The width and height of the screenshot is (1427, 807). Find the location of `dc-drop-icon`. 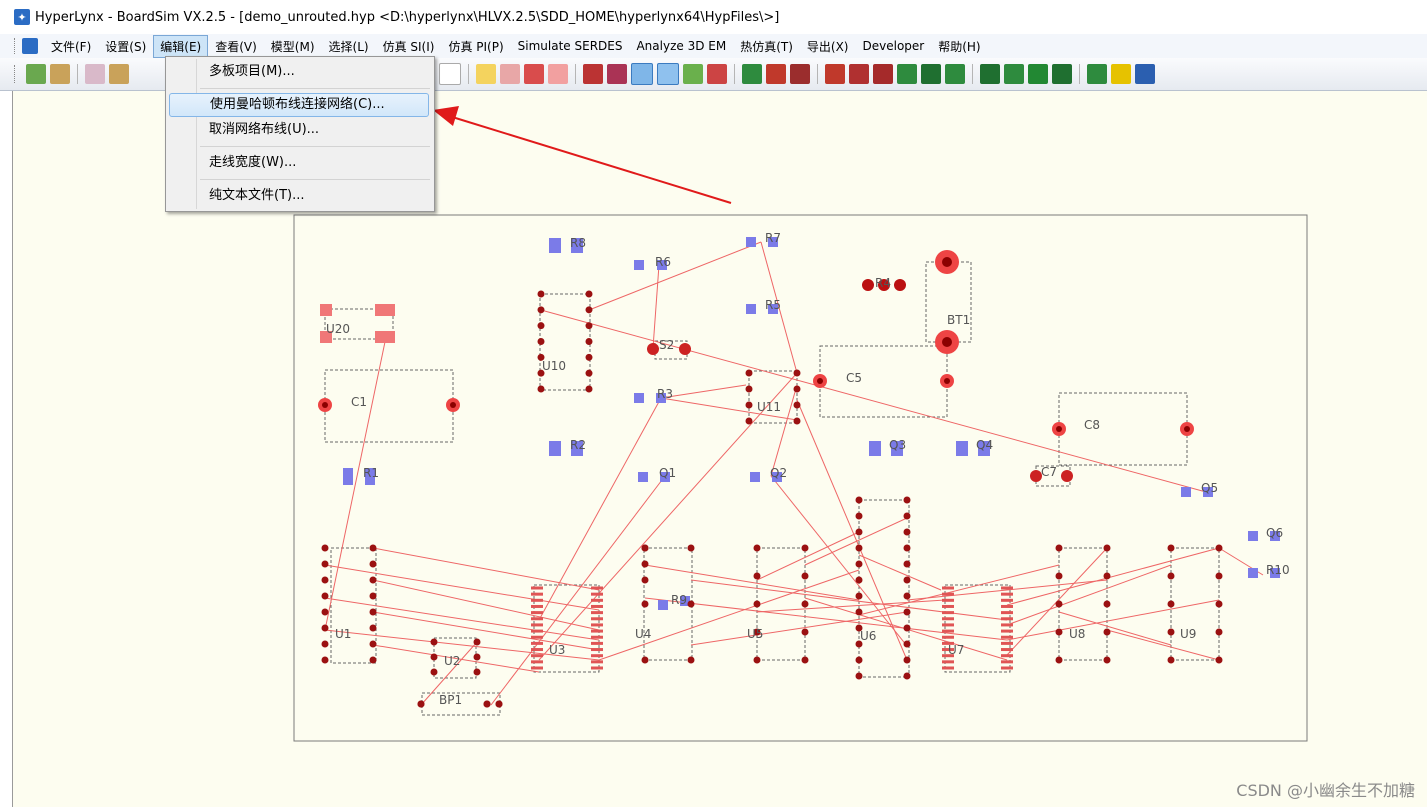

dc-drop-icon is located at coordinates (907, 74).